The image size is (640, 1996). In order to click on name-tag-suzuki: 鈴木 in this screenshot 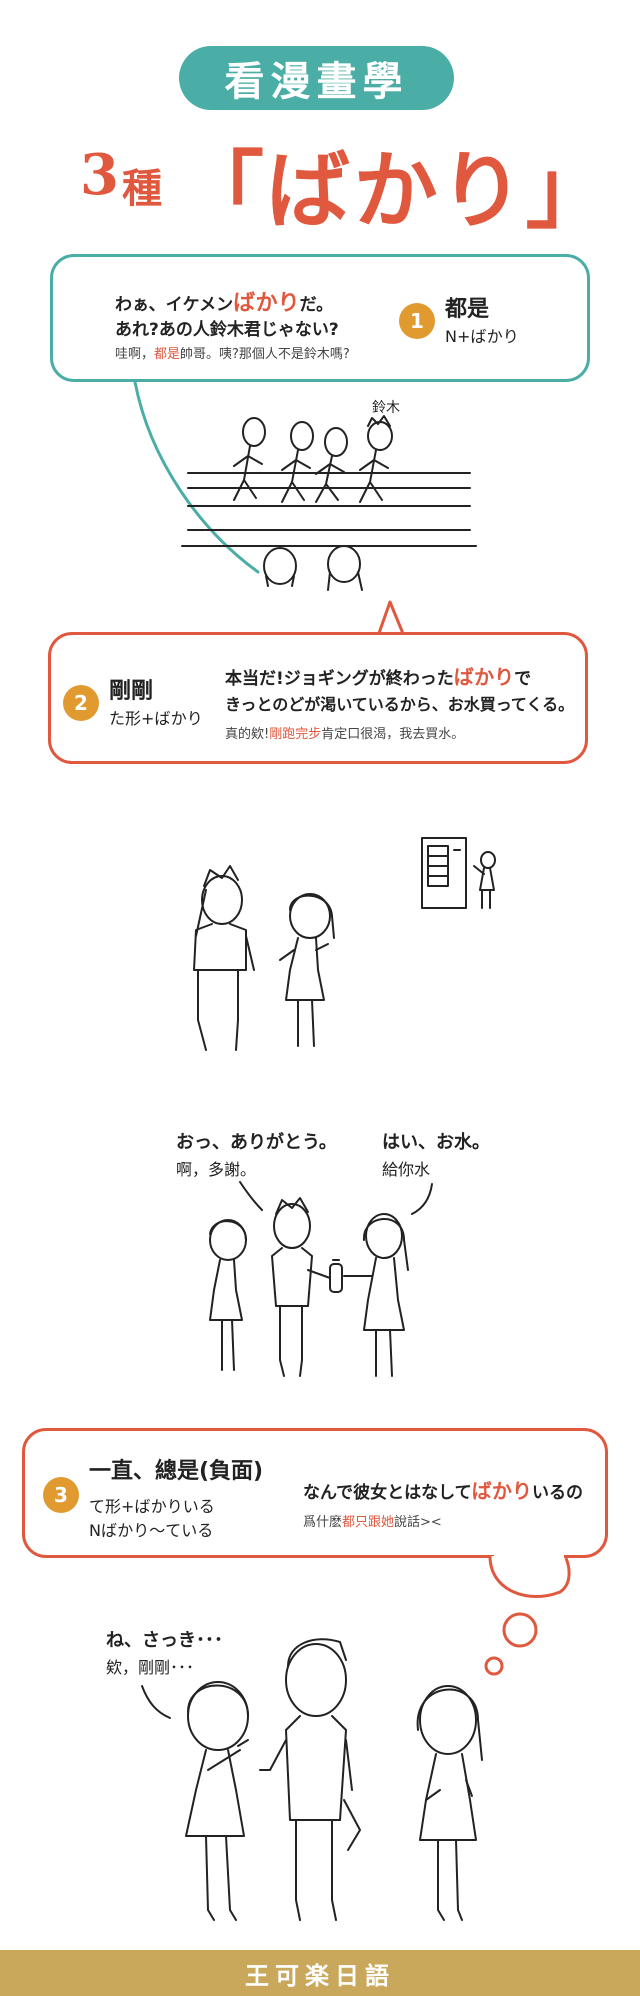, I will do `click(386, 408)`.